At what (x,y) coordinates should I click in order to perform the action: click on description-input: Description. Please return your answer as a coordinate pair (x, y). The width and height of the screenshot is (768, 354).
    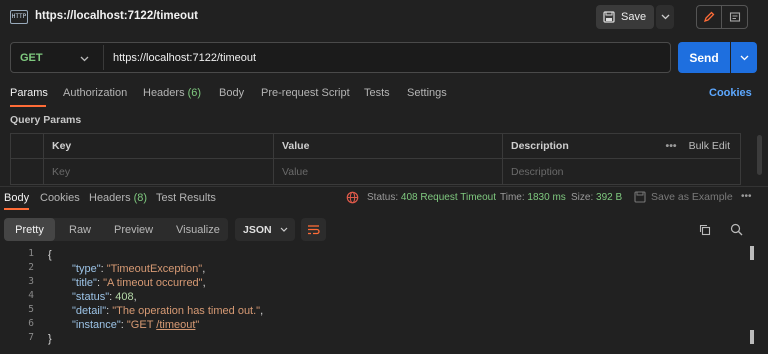
    Looking at the image, I should click on (622, 172).